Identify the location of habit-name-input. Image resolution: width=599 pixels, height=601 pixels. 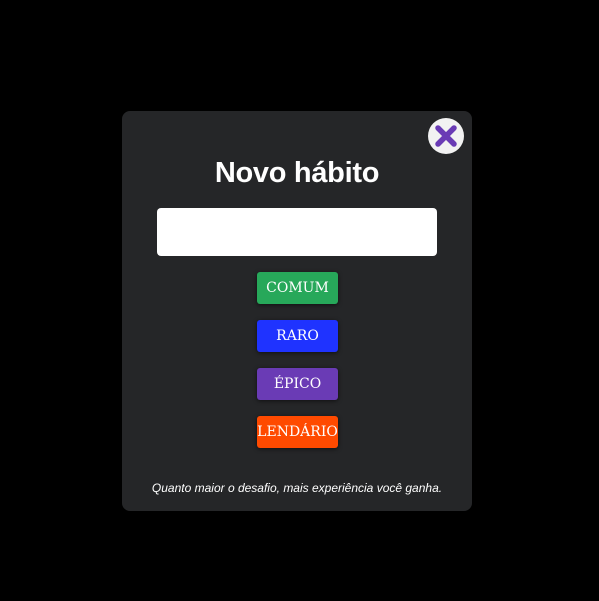
(297, 232).